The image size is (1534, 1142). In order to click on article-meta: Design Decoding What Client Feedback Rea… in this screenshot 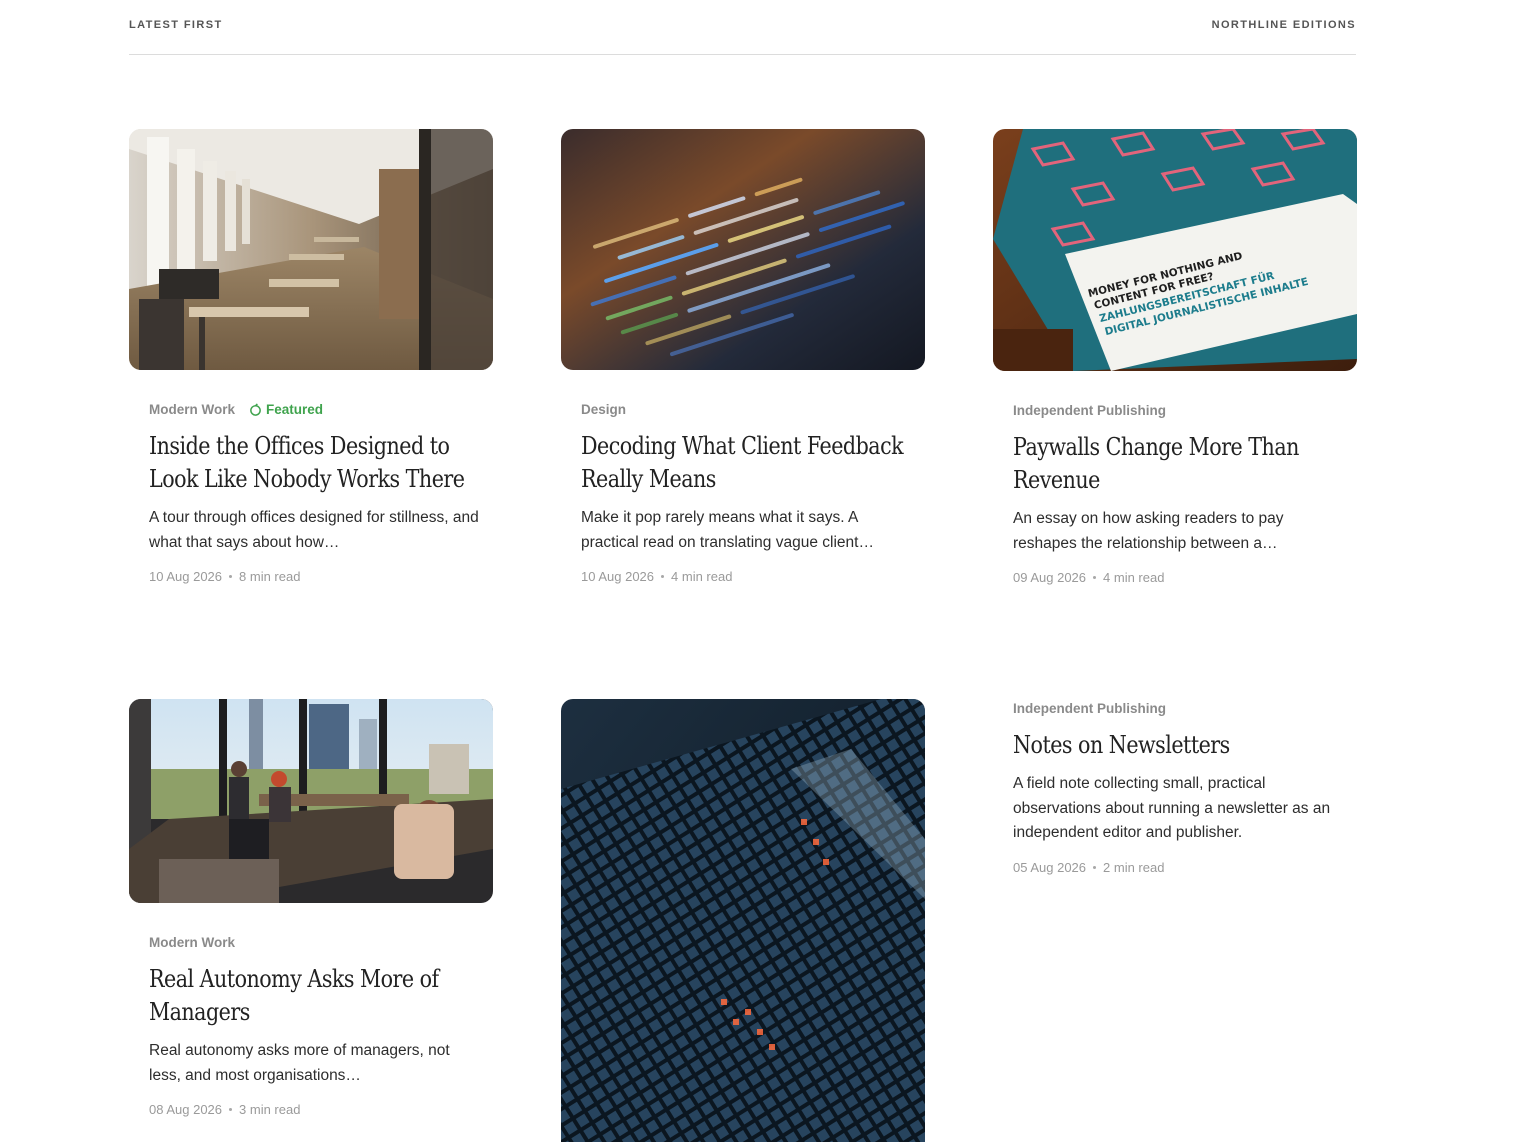, I will do `click(746, 492)`.